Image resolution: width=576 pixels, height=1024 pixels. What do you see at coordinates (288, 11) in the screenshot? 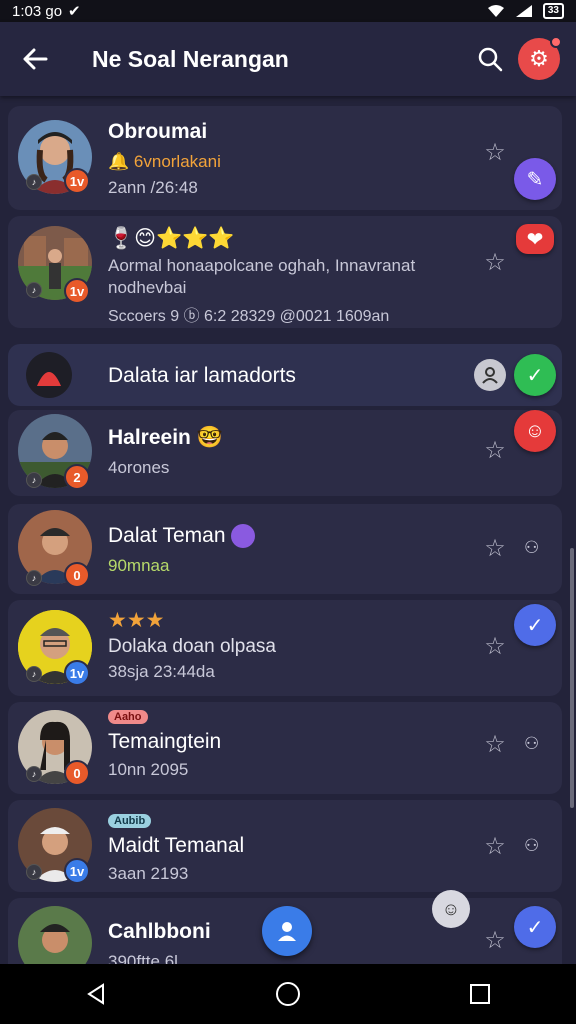
I see `status-bar: 1:03 go ✔ 33` at bounding box center [288, 11].